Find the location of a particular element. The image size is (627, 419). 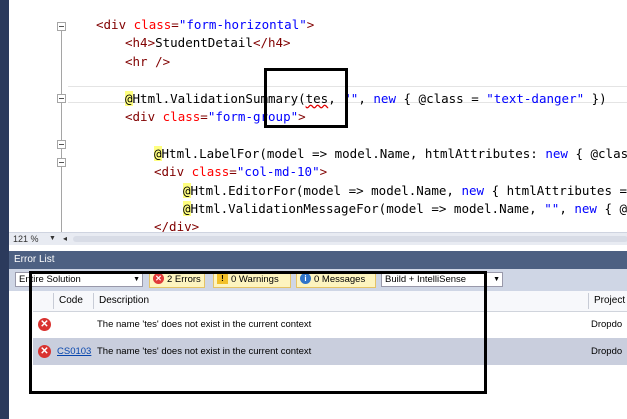

code-line: <hr /> is located at coordinates (147, 62).